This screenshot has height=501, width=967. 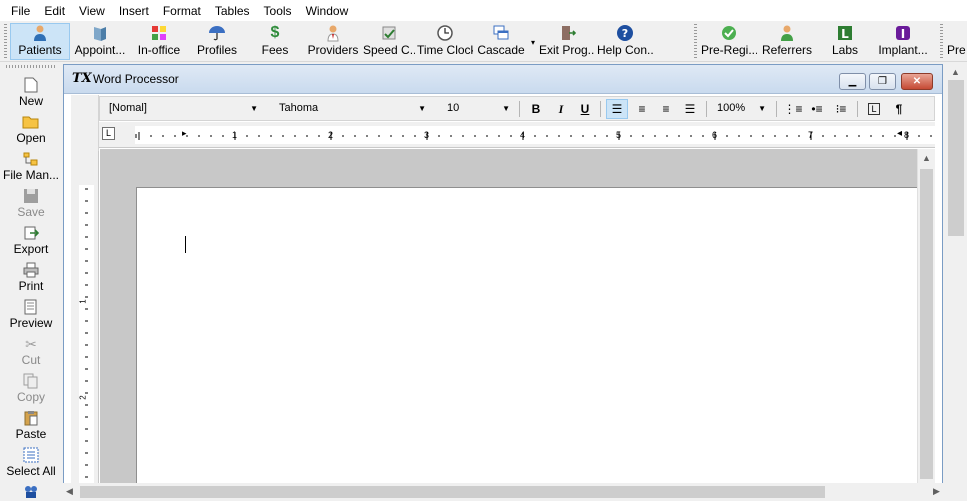 What do you see at coordinates (899, 109) in the screenshot?
I see `show-marks-button: ¶` at bounding box center [899, 109].